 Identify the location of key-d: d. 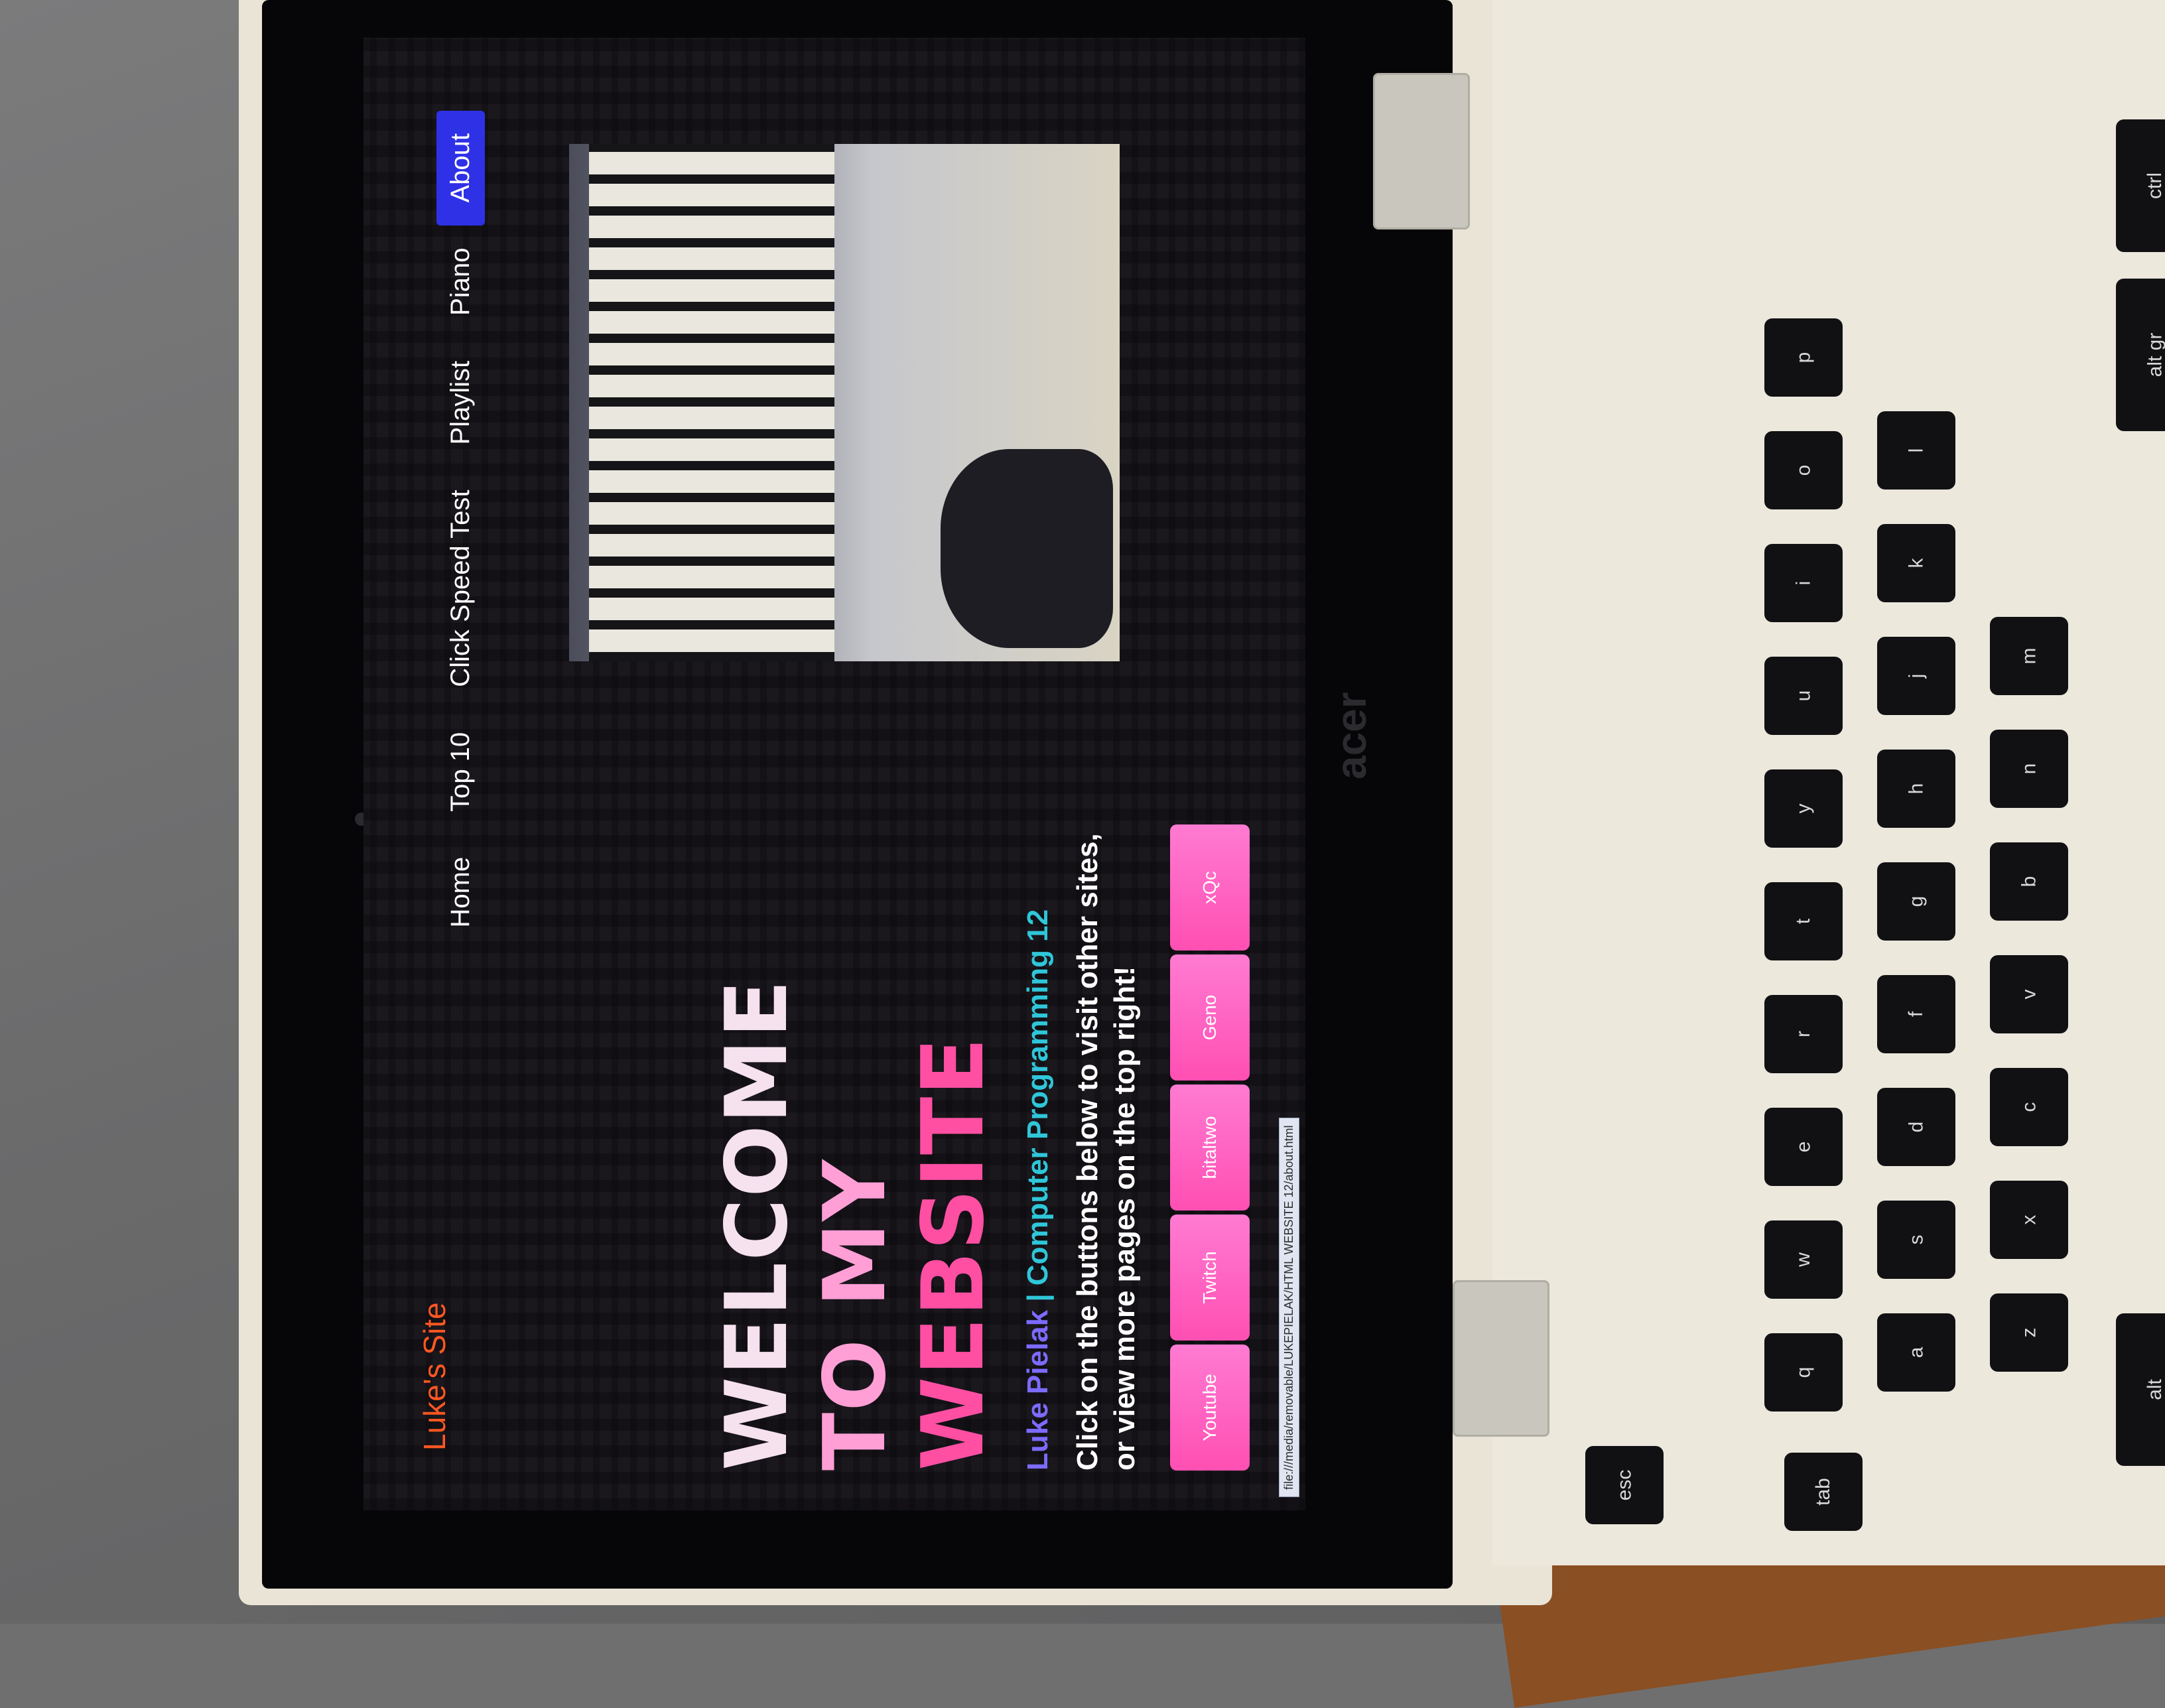
(1916, 1127).